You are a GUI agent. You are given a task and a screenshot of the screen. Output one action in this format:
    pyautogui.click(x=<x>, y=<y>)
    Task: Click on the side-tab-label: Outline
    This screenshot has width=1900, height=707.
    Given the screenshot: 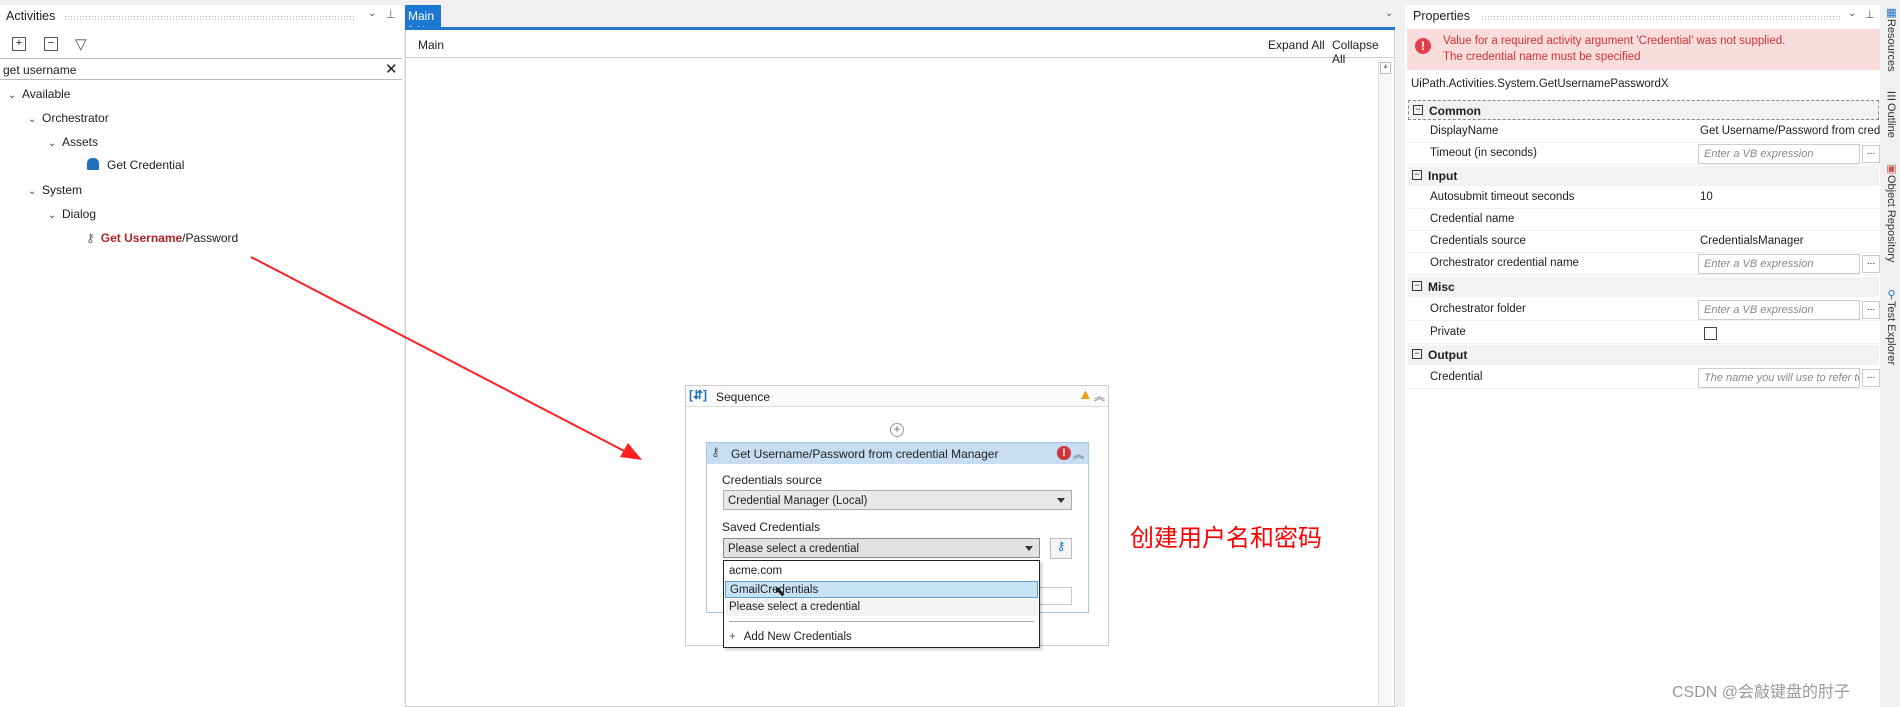 What is the action you would take?
    pyautogui.click(x=1891, y=120)
    